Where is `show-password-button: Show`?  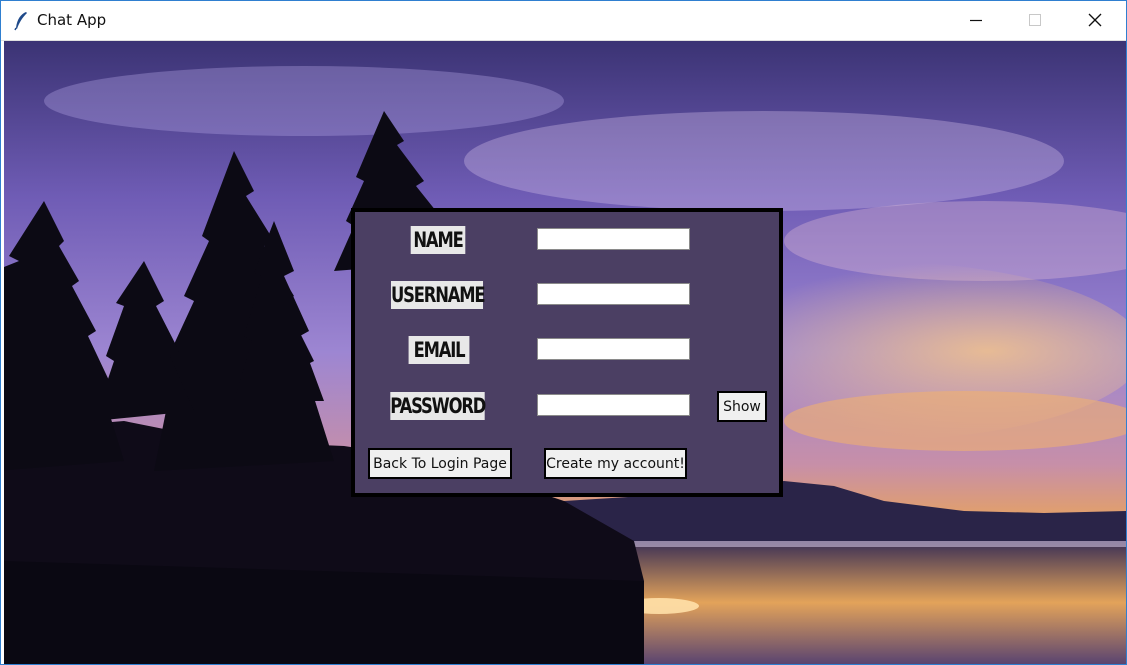
show-password-button: Show is located at coordinates (742, 406).